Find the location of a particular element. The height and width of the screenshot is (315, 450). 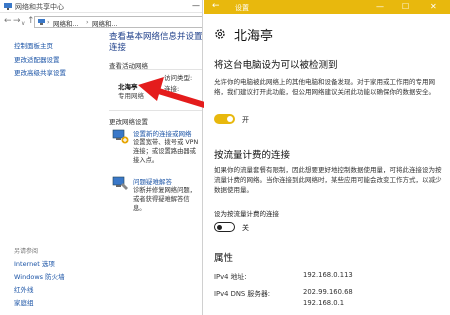

see-also-windows-firewall: Windows 防火墙 is located at coordinates (39, 276).